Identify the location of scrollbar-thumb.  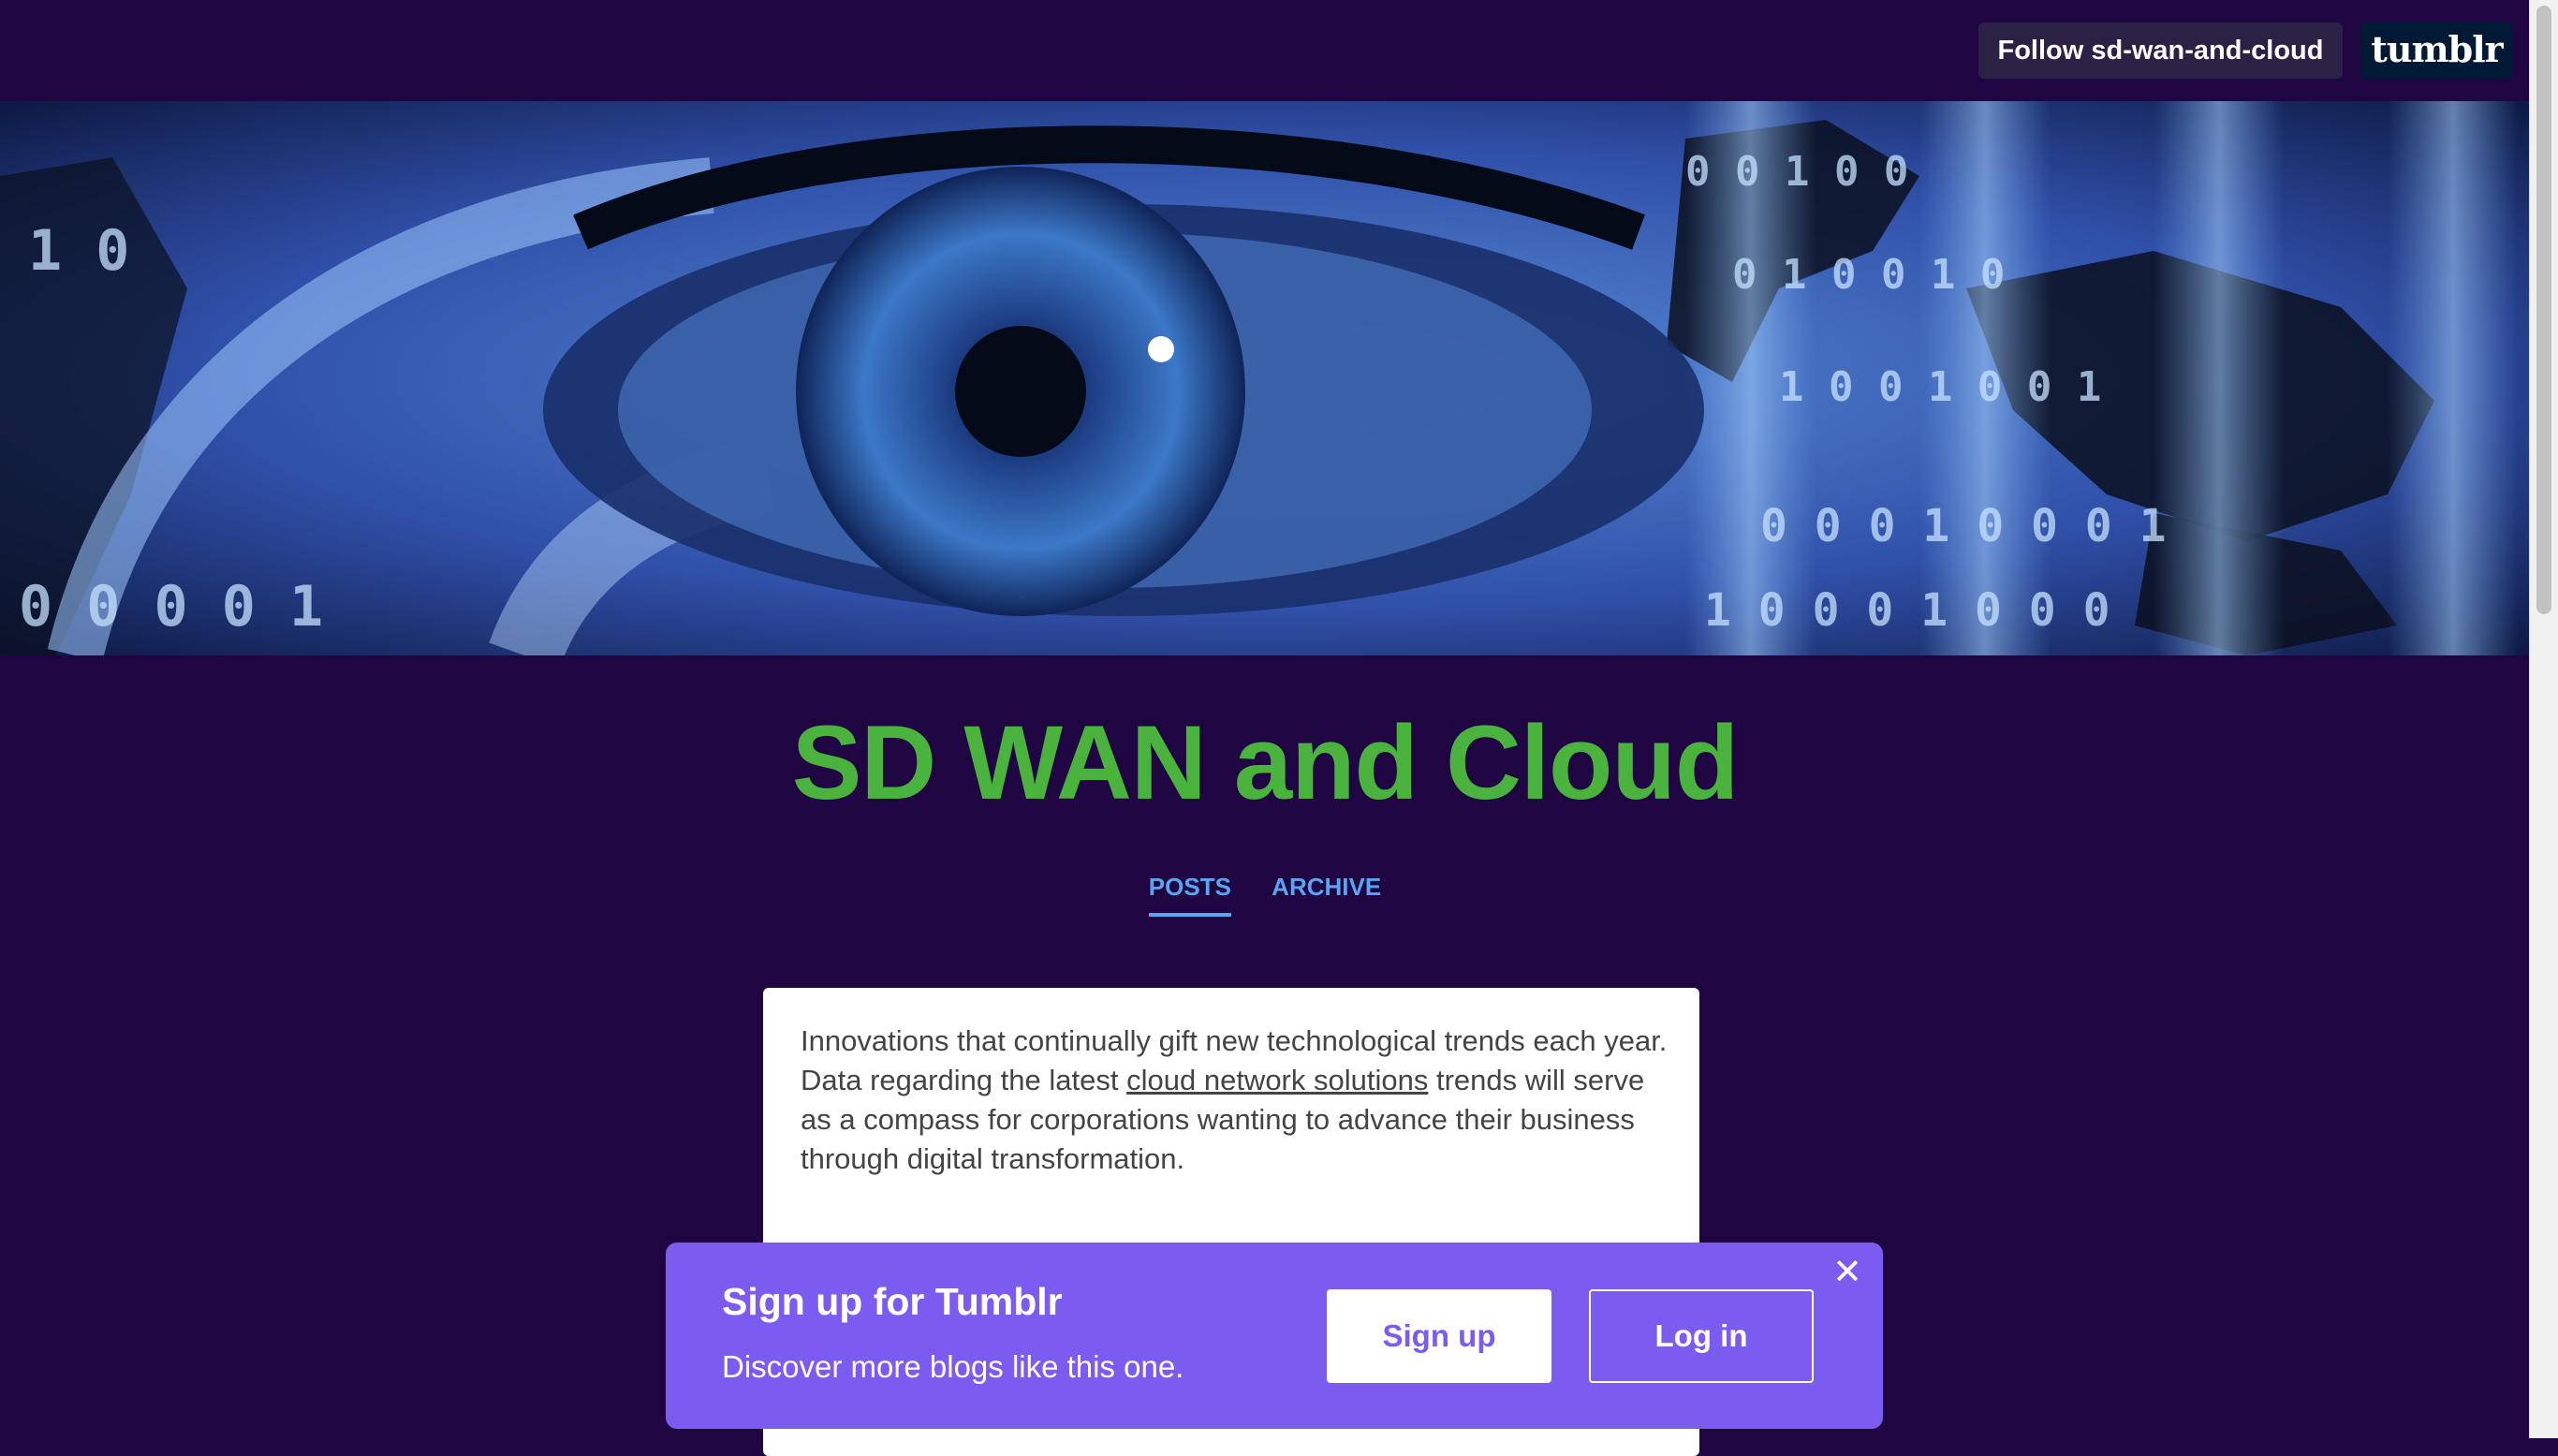
(2543, 310).